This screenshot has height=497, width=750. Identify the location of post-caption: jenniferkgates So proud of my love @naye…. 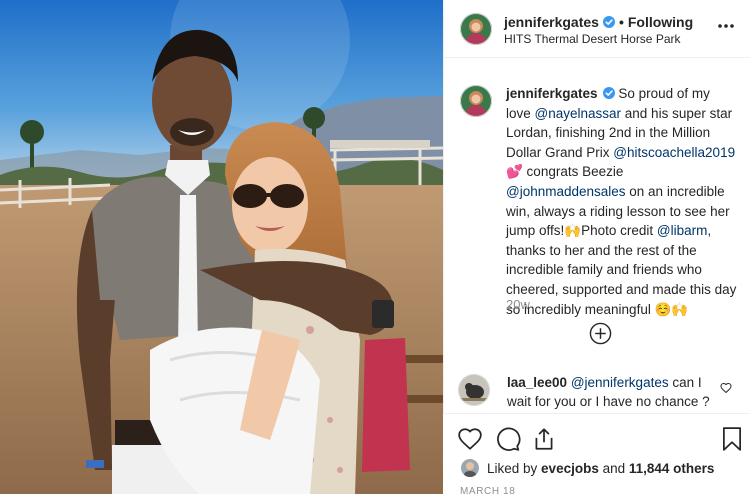
(622, 201).